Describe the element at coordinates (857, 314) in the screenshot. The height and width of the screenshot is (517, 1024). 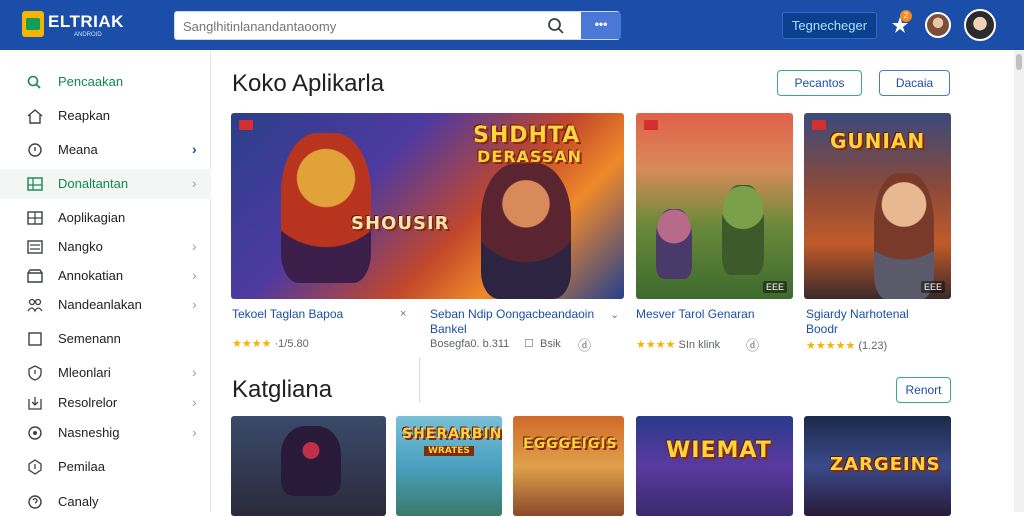
I see `app-title: Sgiardy Narhotenal` at that location.